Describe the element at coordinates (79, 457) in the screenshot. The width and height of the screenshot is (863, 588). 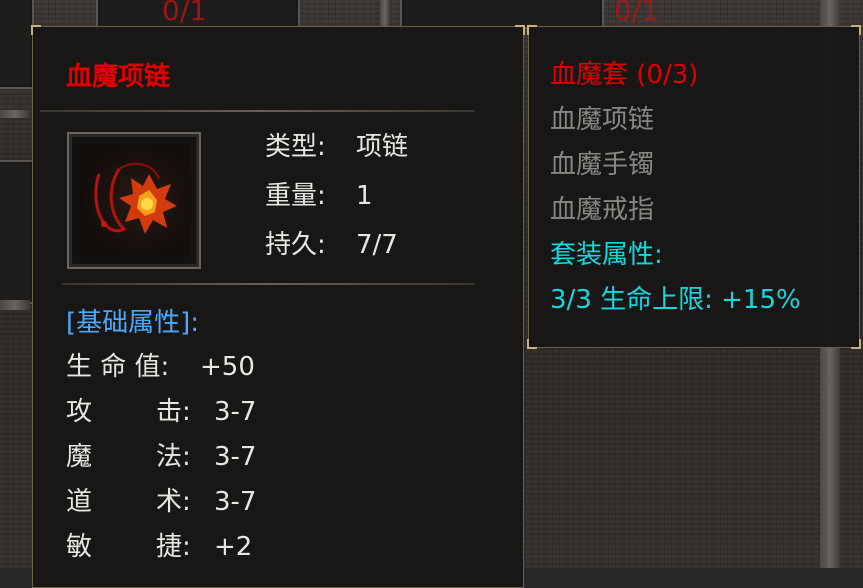
I see `stat-label-magic-a: 魔` at that location.